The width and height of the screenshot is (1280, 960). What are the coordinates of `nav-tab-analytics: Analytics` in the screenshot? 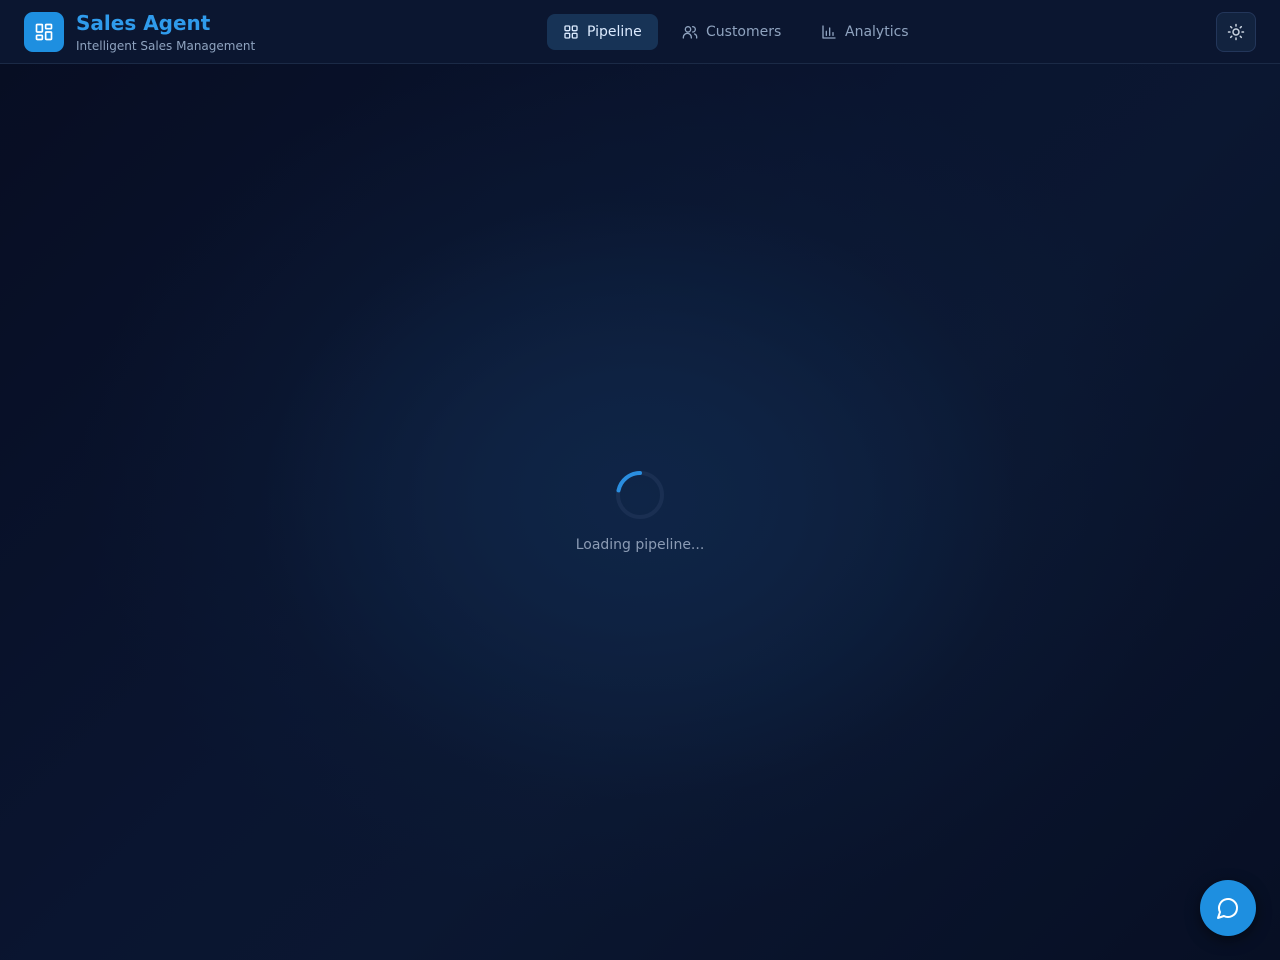 It's located at (865, 32).